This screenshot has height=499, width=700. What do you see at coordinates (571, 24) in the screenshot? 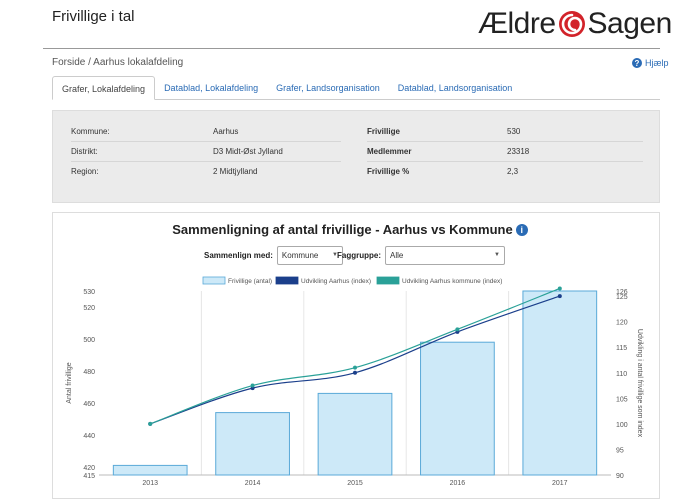
I see `logo-swirl-icon` at bounding box center [571, 24].